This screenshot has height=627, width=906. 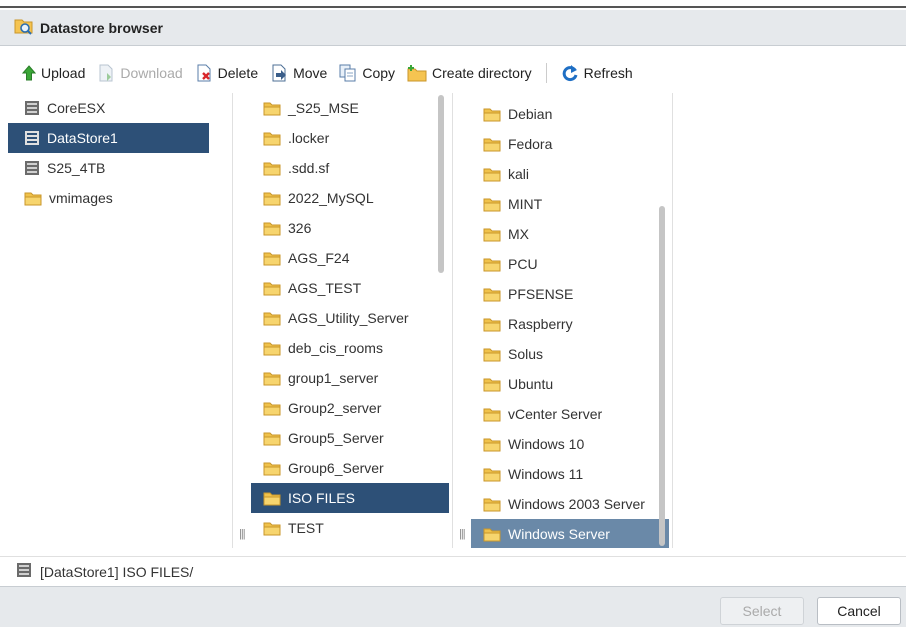 I want to click on iso-folder-item-label: Windows 11, so click(x=546, y=474).